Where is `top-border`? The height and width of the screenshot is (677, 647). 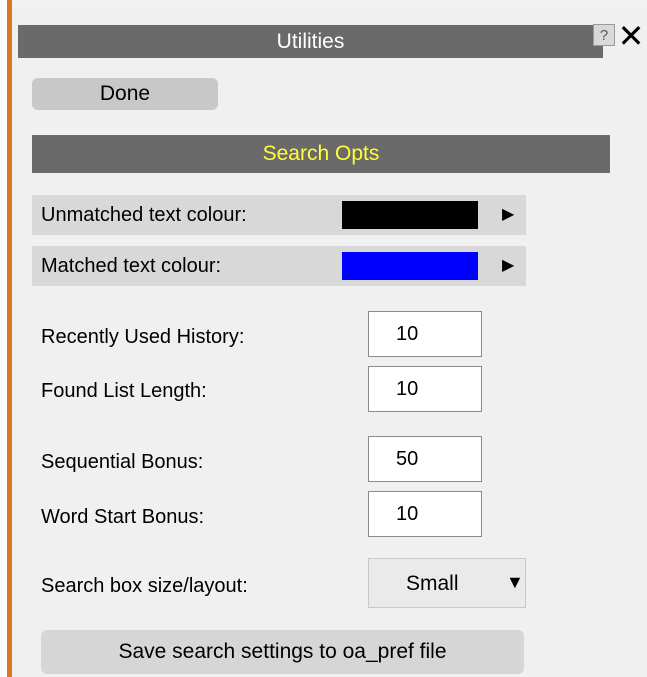 top-border is located at coordinates (329, 4).